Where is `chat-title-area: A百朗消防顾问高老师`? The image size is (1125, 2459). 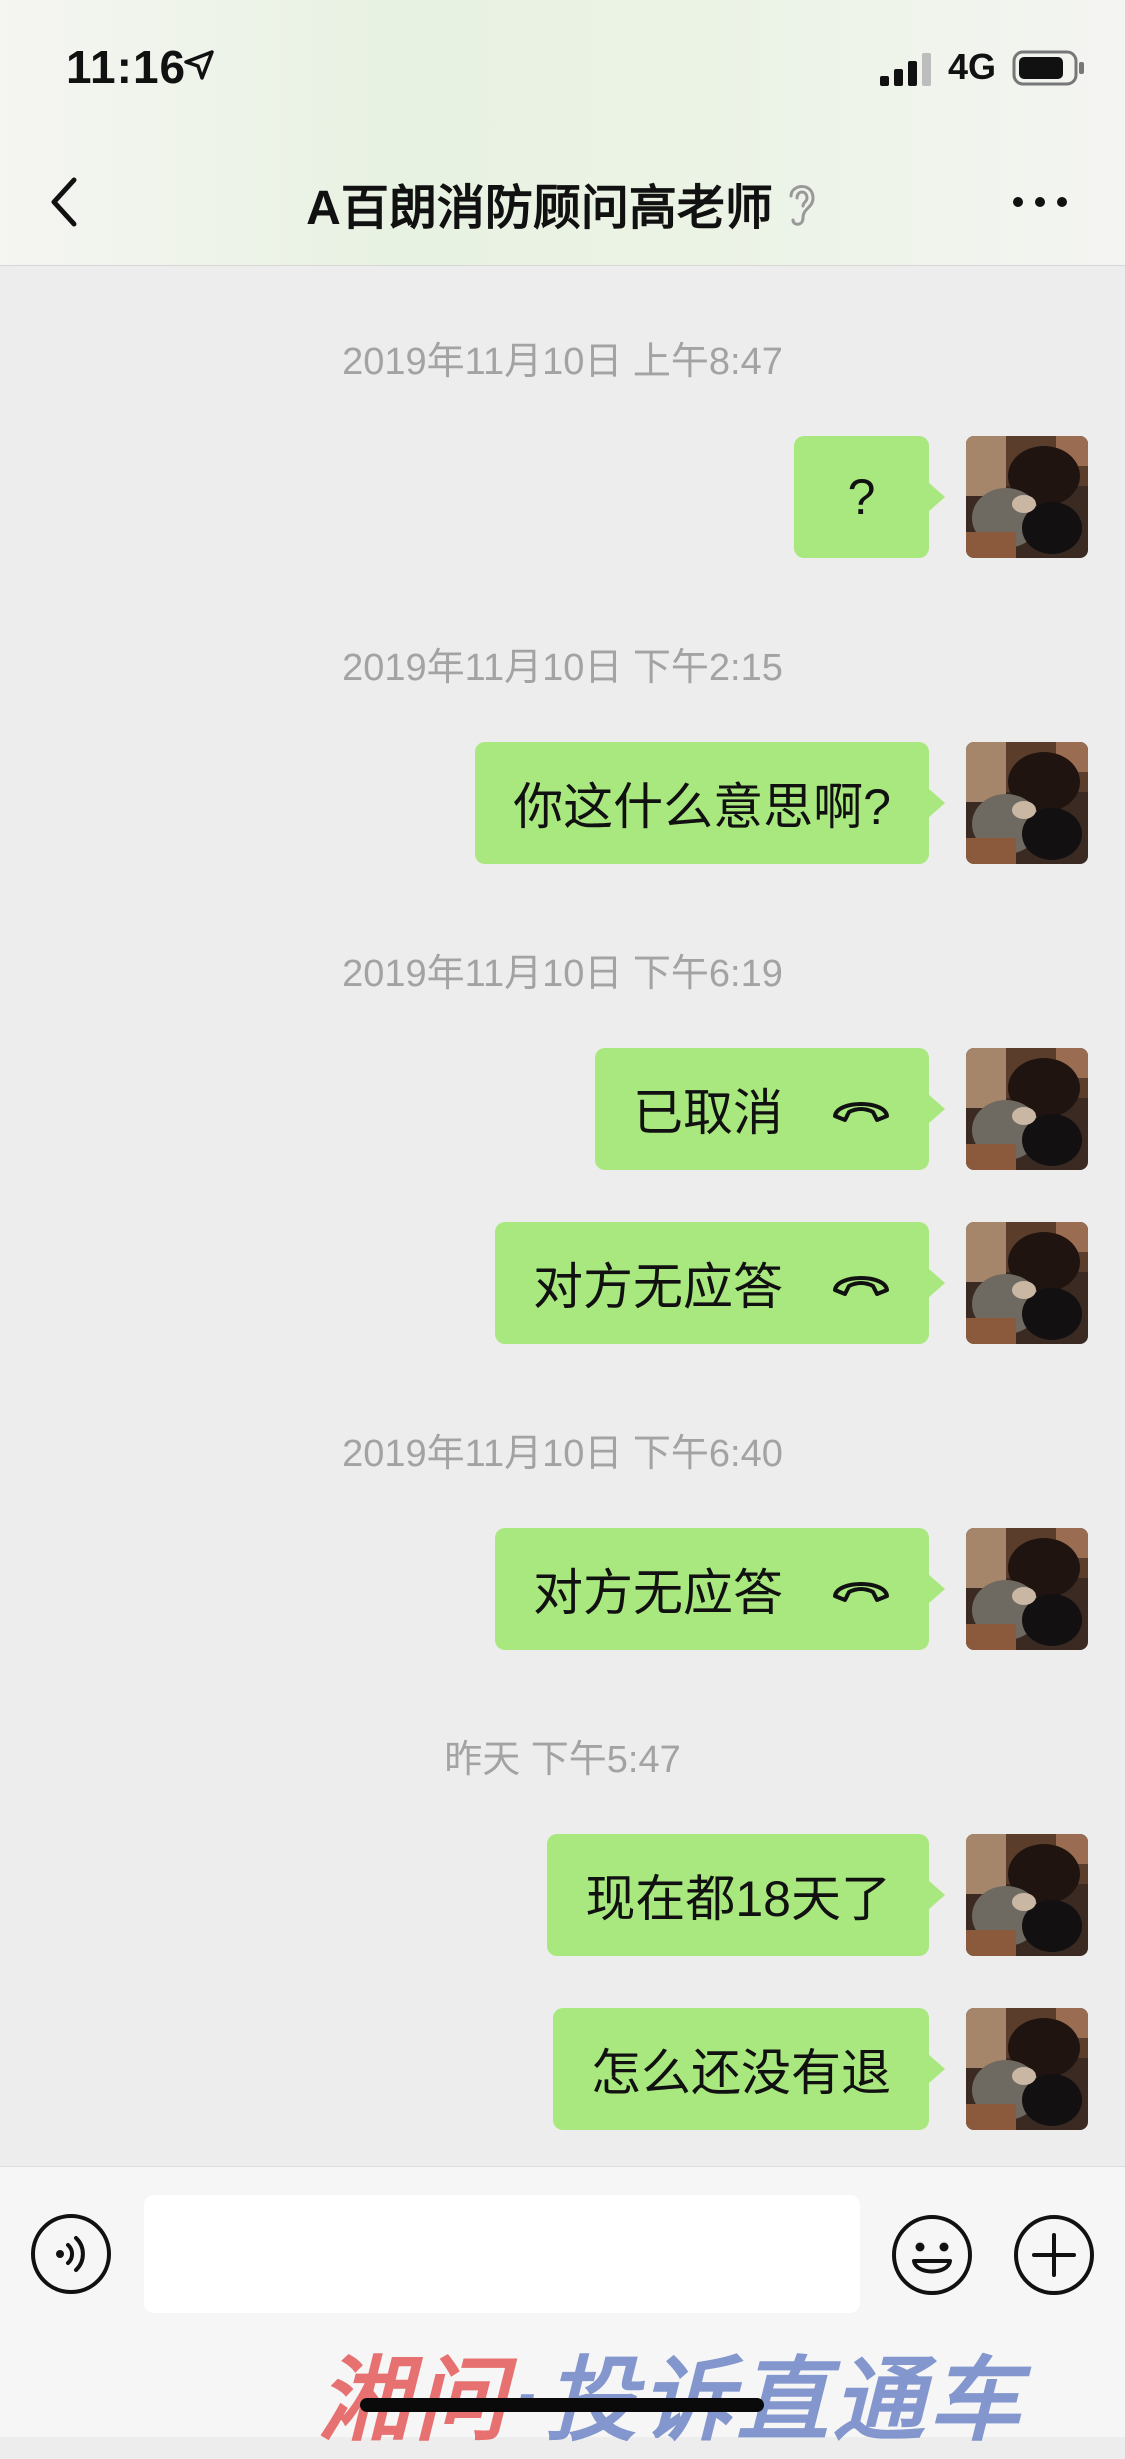 chat-title-area: A百朗消防顾问高老师 is located at coordinates (562, 202).